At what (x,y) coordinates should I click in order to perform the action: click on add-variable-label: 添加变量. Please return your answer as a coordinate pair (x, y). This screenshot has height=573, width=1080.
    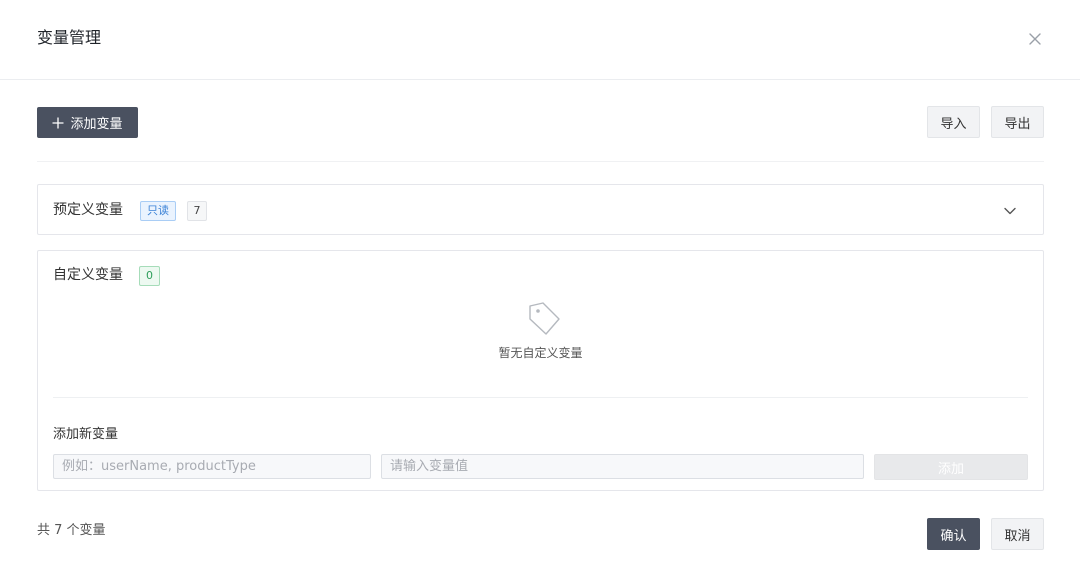
    Looking at the image, I should click on (96, 124).